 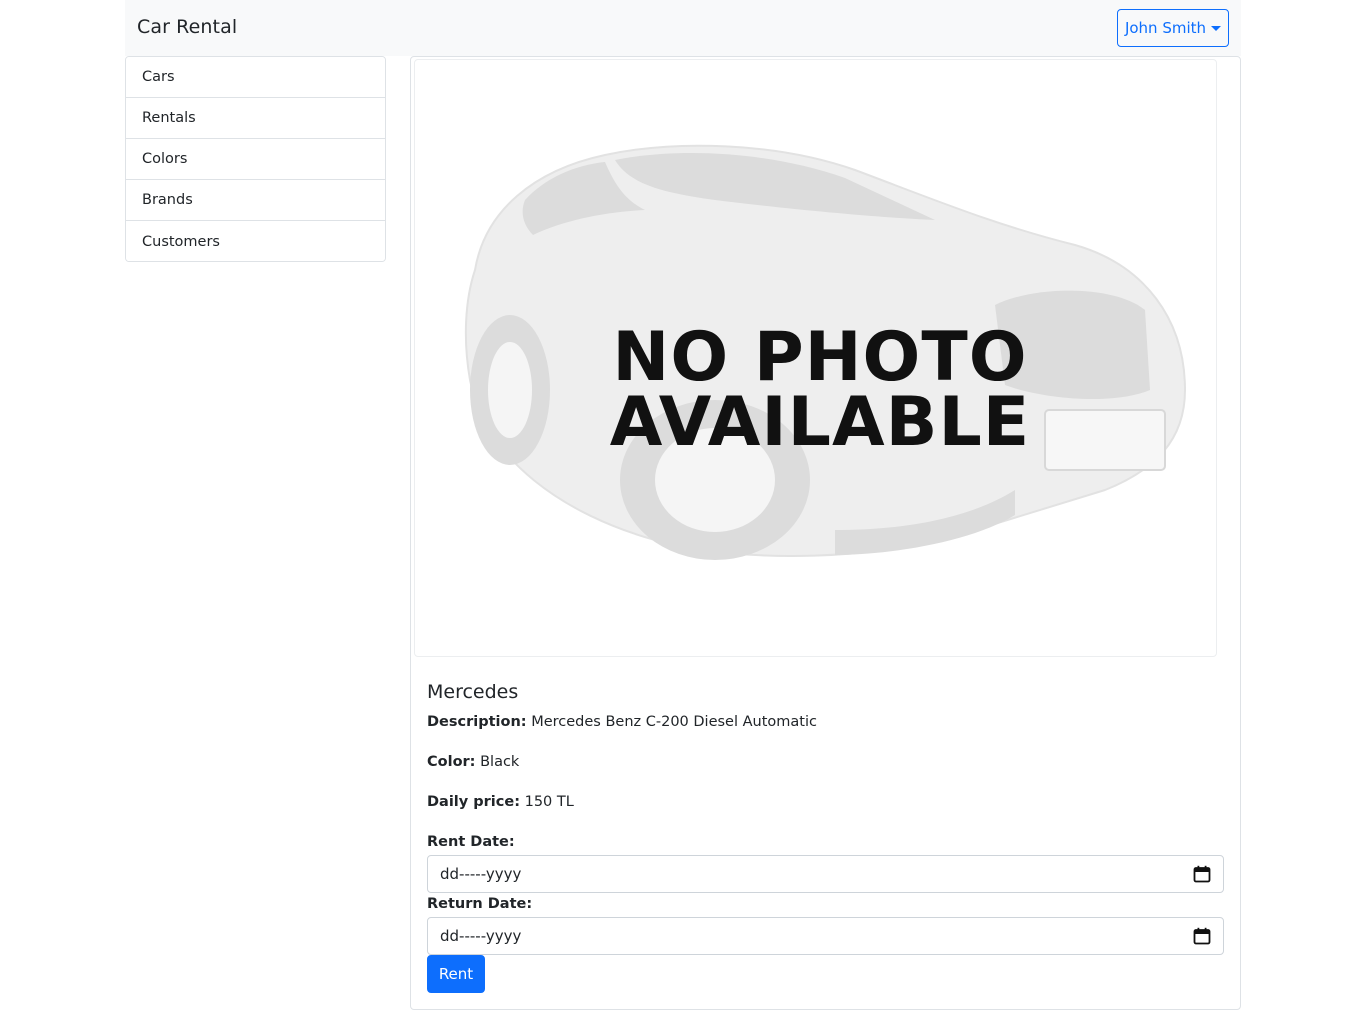 I want to click on sidebar-item-colors: Colors, so click(x=255, y=159).